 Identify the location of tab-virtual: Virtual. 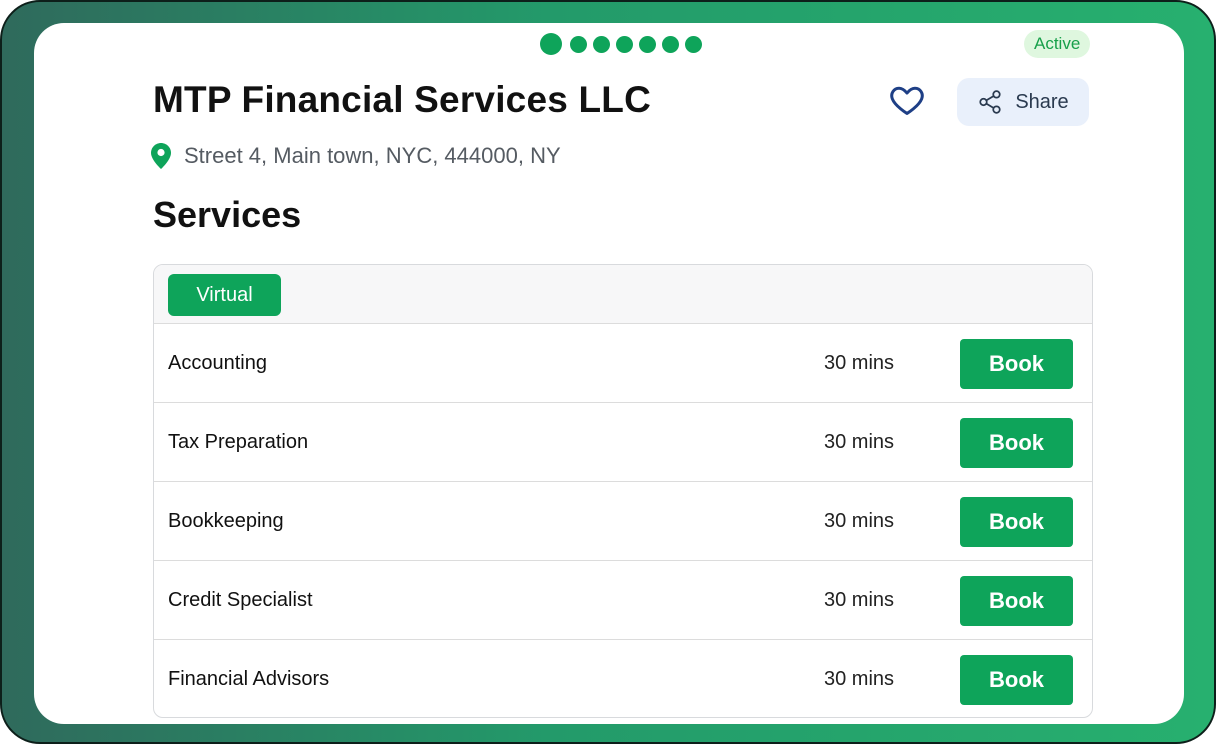
(224, 295).